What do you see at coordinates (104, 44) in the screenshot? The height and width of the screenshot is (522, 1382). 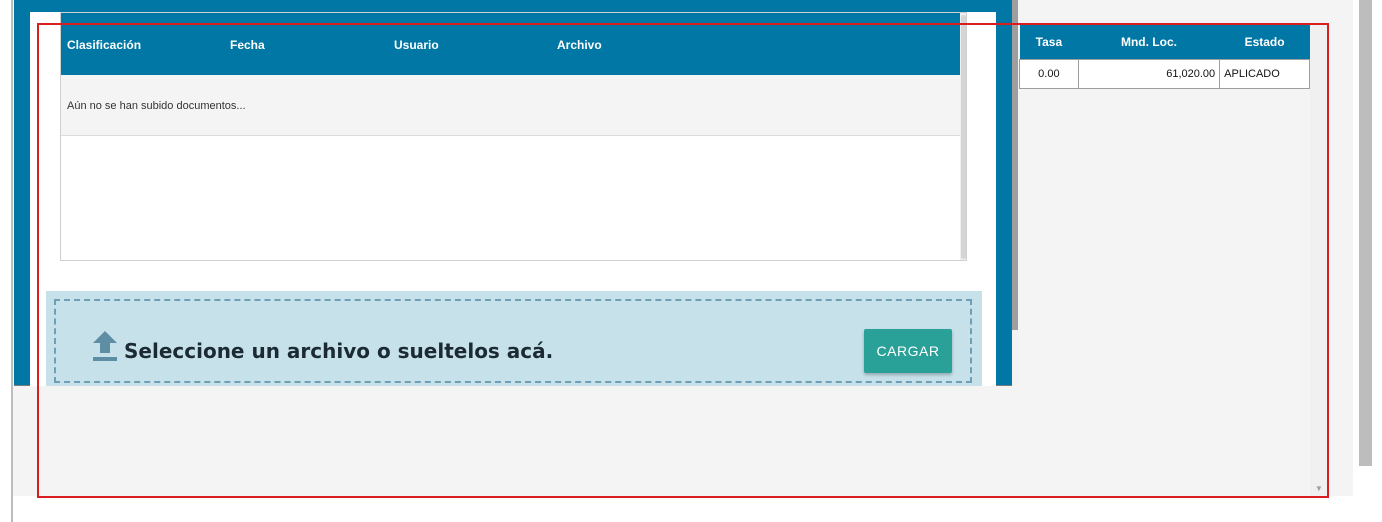 I see `col-header-clasificacion: Clasificación` at bounding box center [104, 44].